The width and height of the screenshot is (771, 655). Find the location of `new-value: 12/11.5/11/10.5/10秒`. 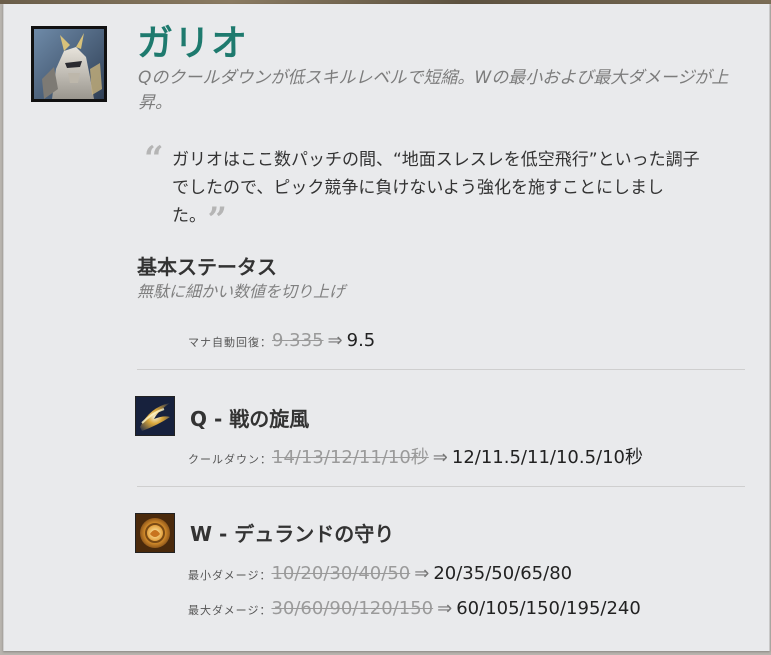

new-value: 12/11.5/11/10.5/10秒 is located at coordinates (547, 457).